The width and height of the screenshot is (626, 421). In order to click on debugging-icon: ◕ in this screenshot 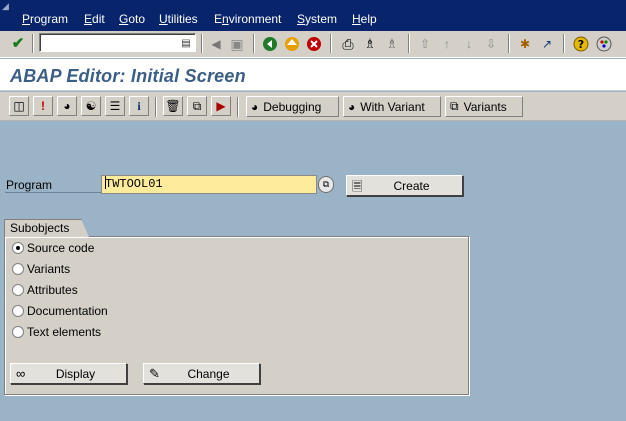, I will do `click(255, 106)`.